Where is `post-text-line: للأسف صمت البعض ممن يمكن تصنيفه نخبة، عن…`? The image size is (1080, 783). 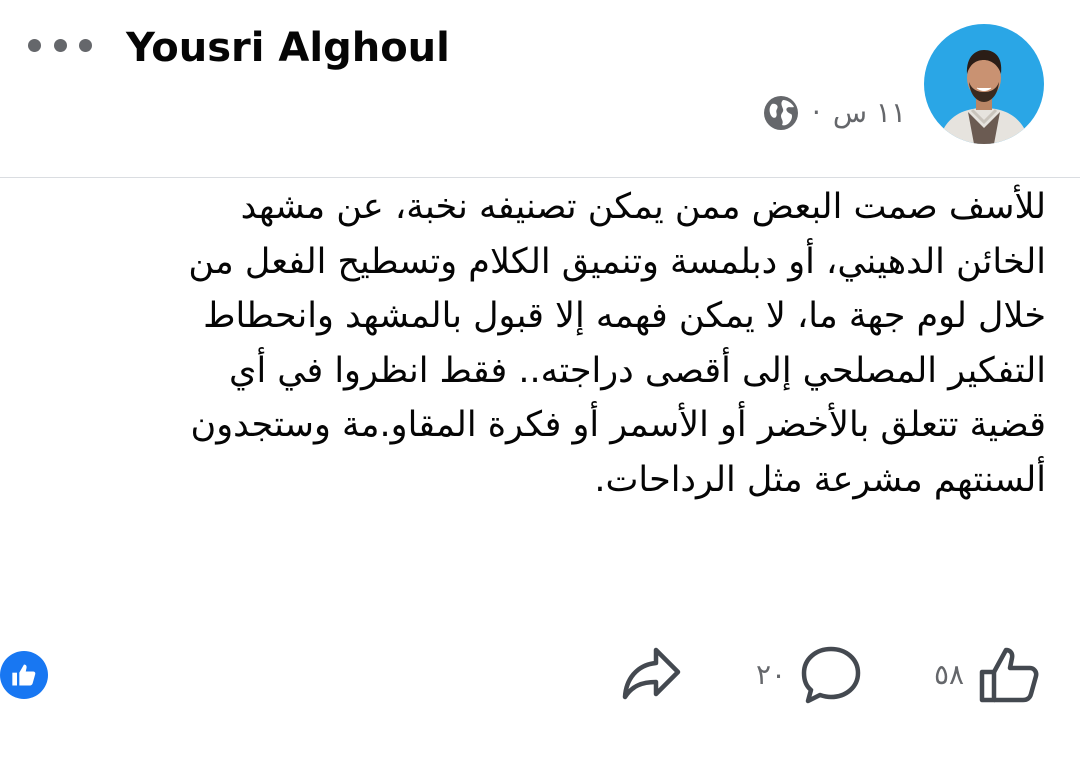 post-text-line: للأسف صمت البعض ممن يمكن تصنيفه نخبة، عن… is located at coordinates (643, 207).